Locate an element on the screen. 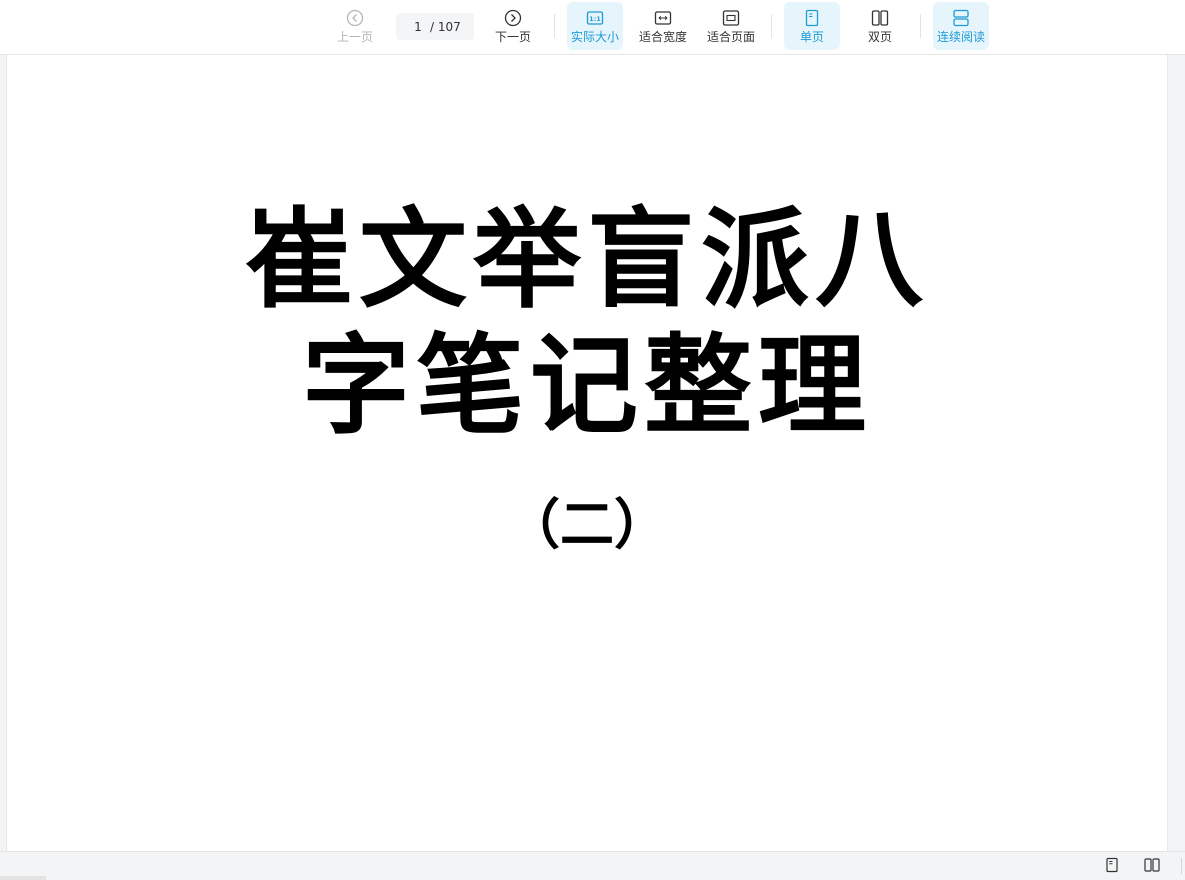 The width and height of the screenshot is (1185, 880). prev-page-button: 上一页 is located at coordinates (355, 26).